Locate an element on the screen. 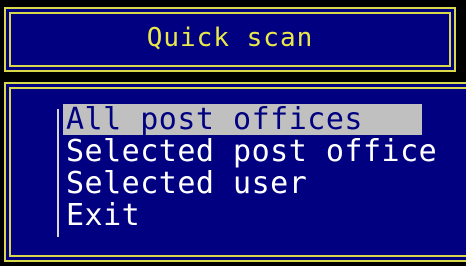  menu-item-selected-post-office: Selected post office is located at coordinates (250, 151).